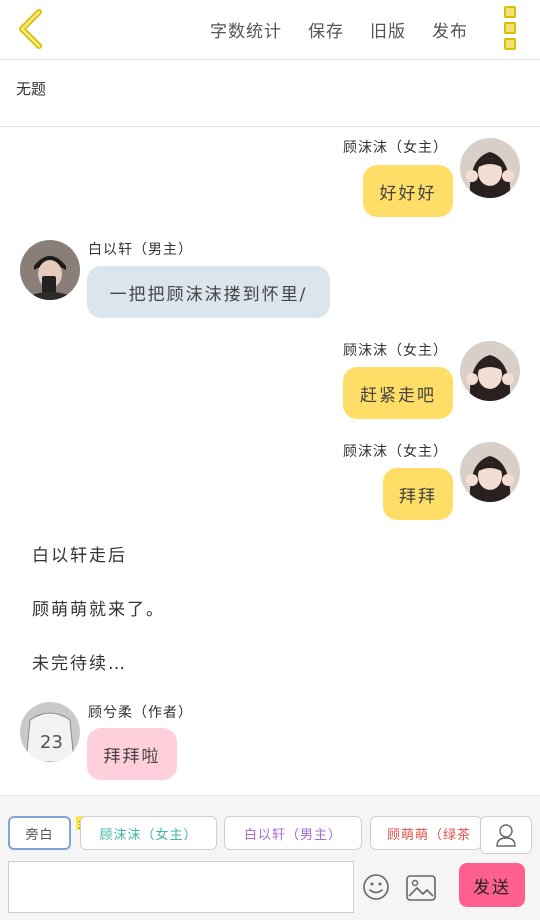  I want to click on save-button: 保存, so click(326, 29).